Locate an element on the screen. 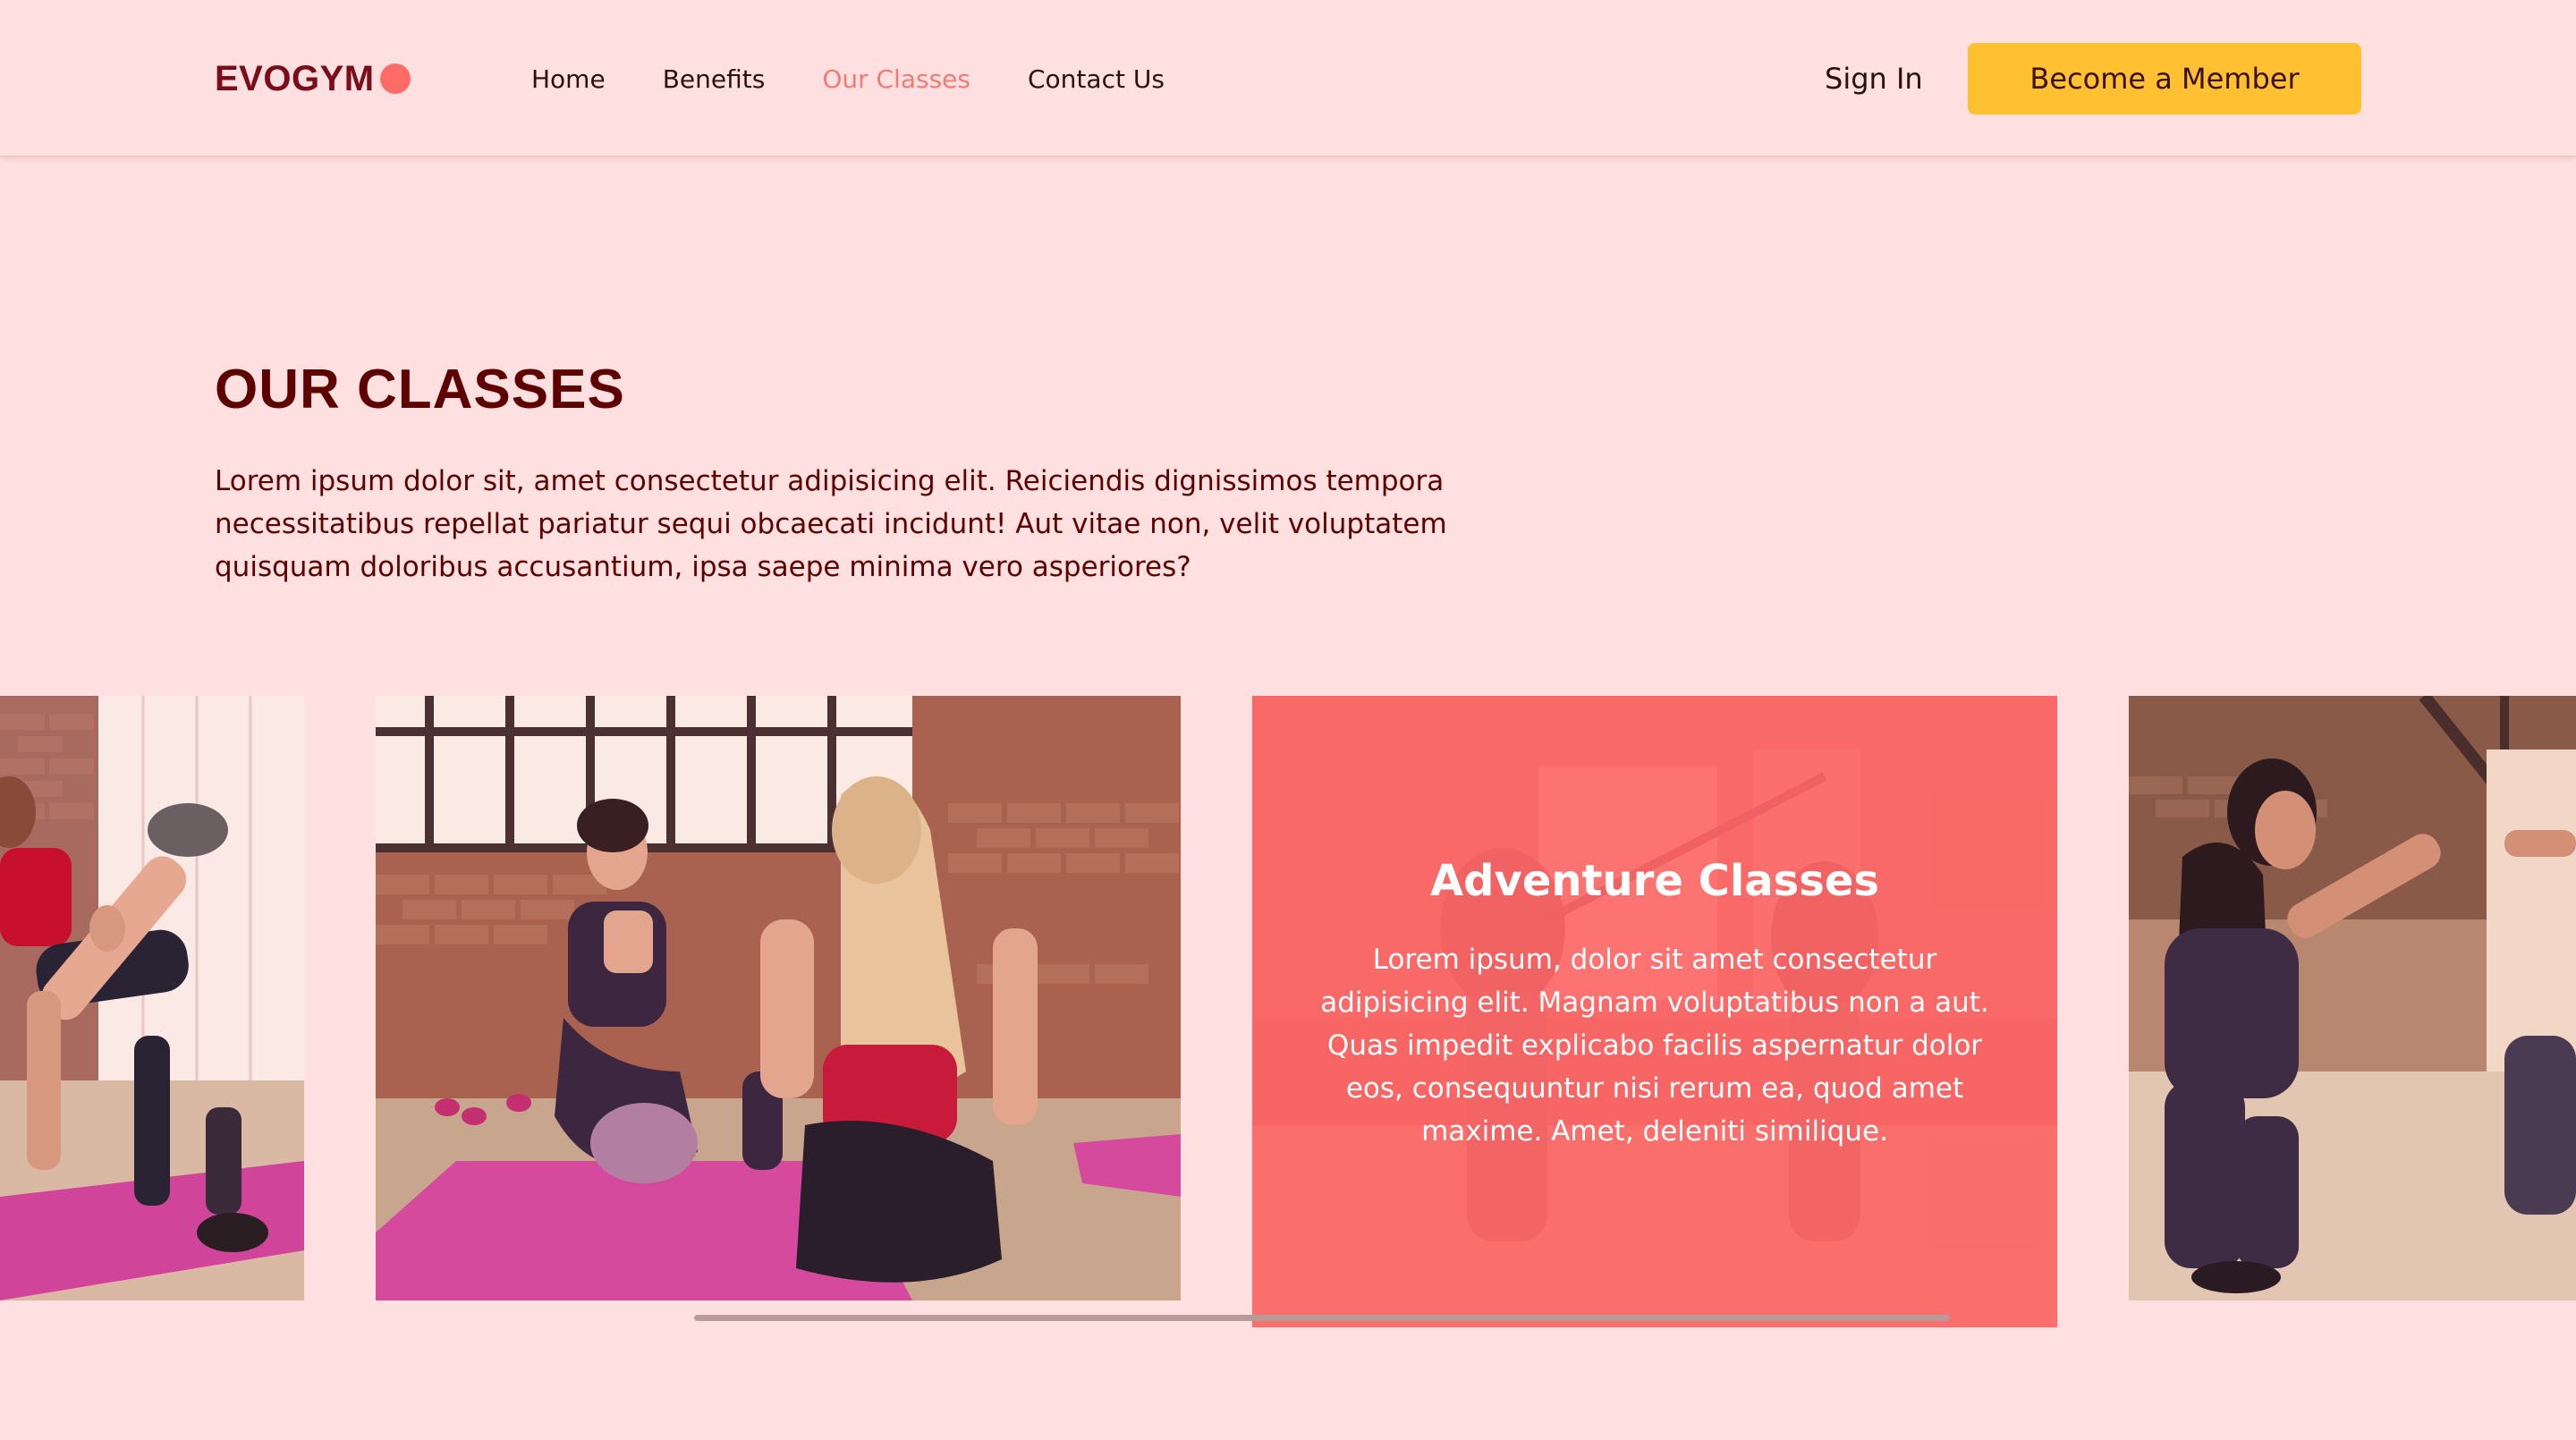 The image size is (2576, 1440). logo-text: EVOGYM is located at coordinates (295, 78).